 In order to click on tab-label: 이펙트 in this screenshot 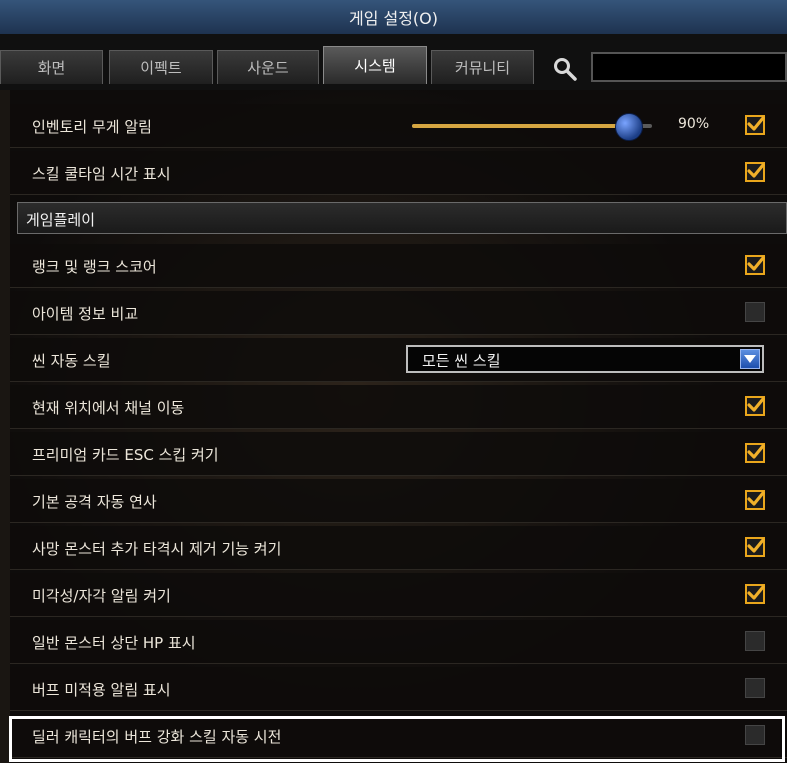, I will do `click(161, 68)`.